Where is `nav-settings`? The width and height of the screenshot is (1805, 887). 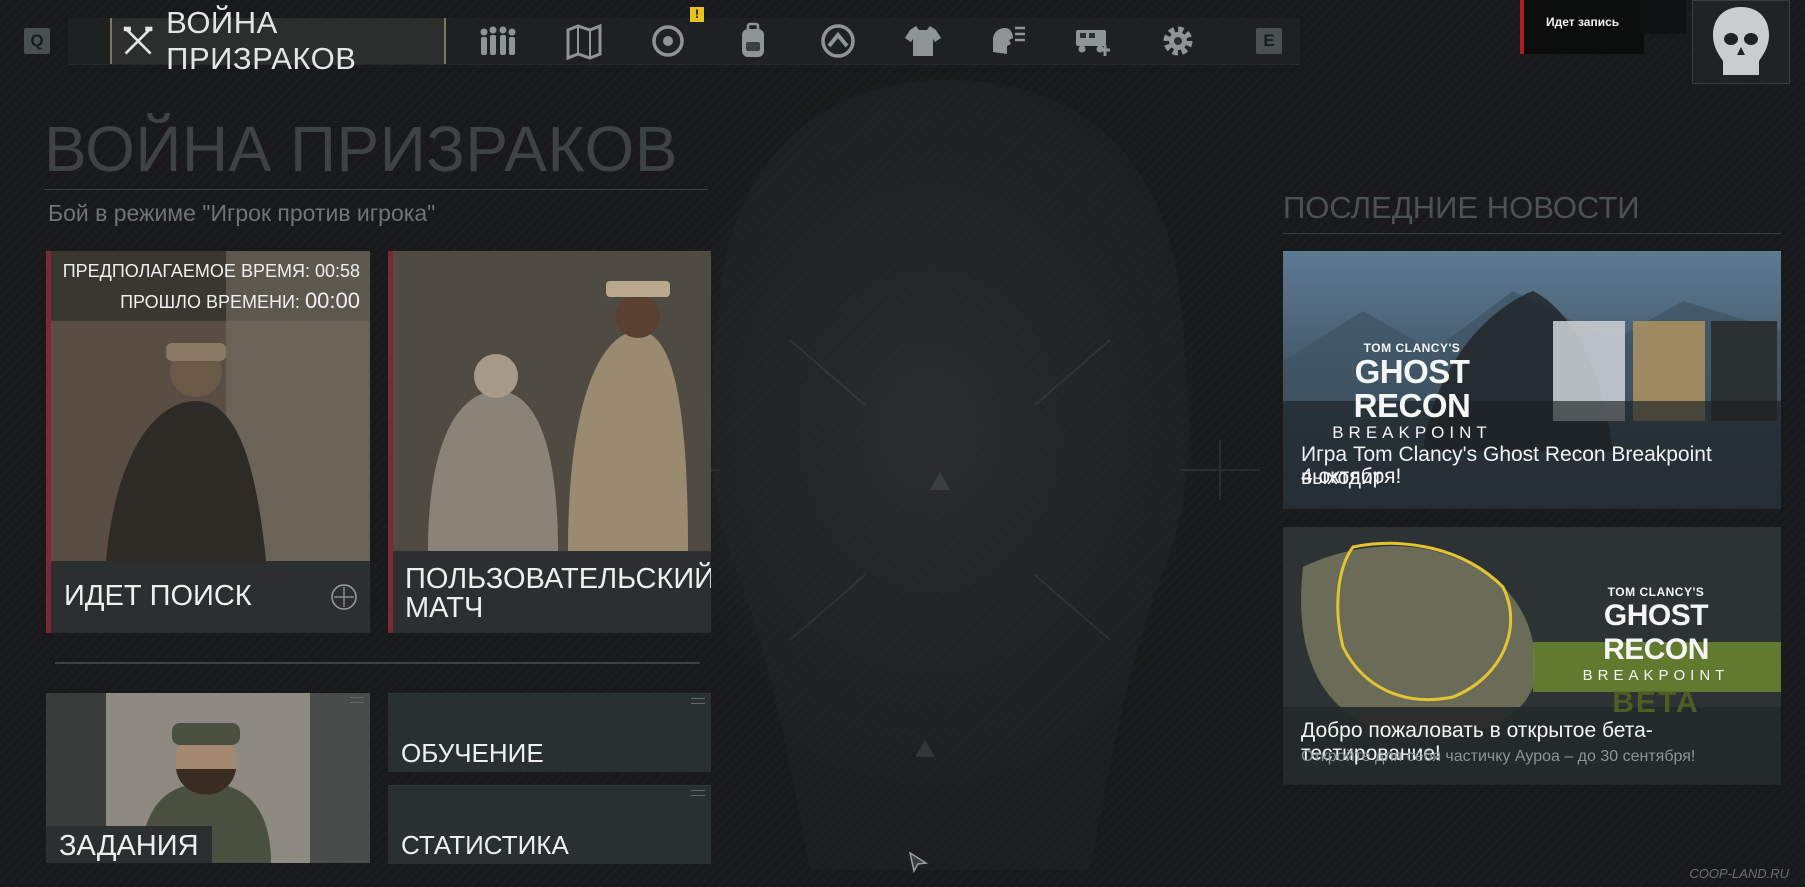
nav-settings is located at coordinates (1178, 41).